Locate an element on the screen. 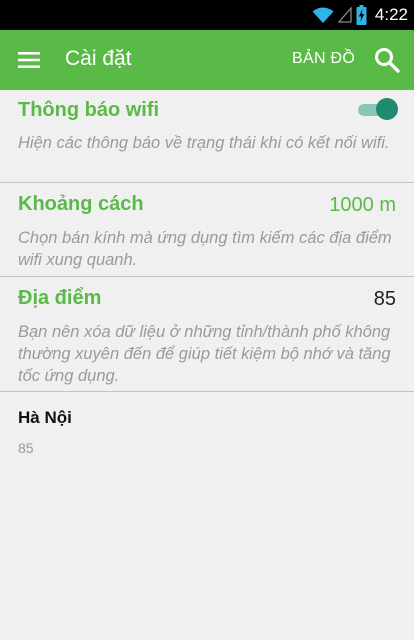  status-icons: 4:22 is located at coordinates (360, 15).